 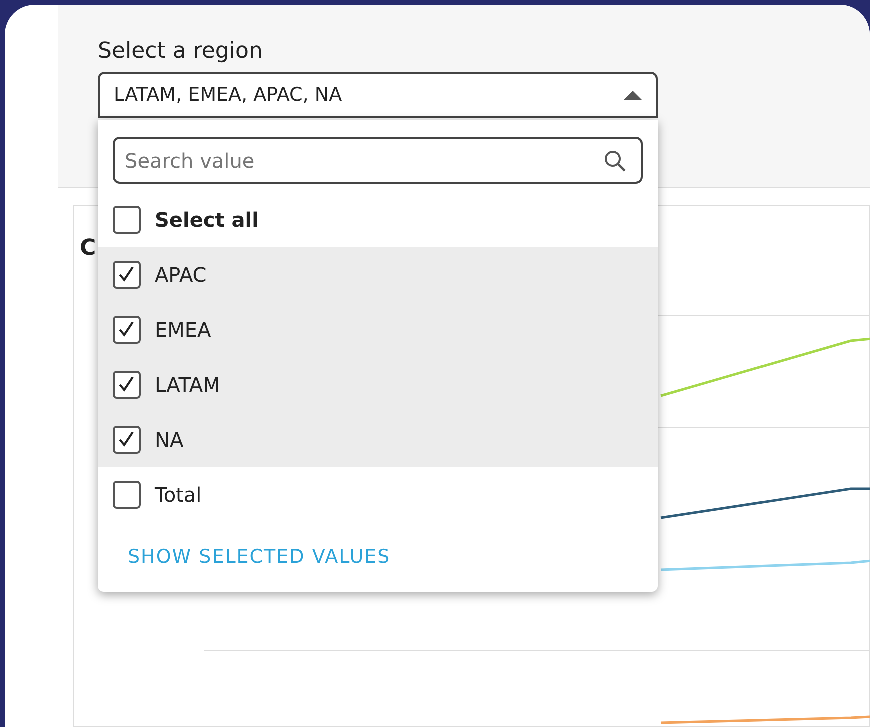 I want to click on option-item: EMEA, so click(x=378, y=329).